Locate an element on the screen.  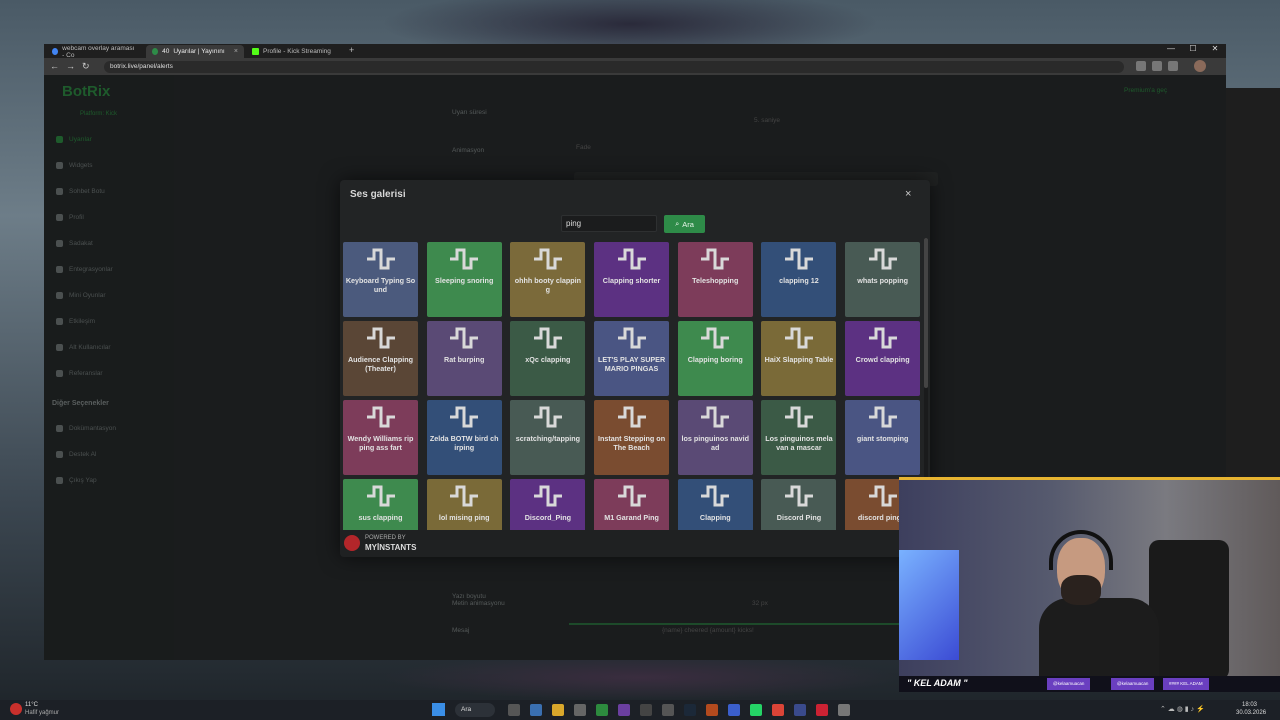
scrollbar-thumb is located at coordinates (926, 313).